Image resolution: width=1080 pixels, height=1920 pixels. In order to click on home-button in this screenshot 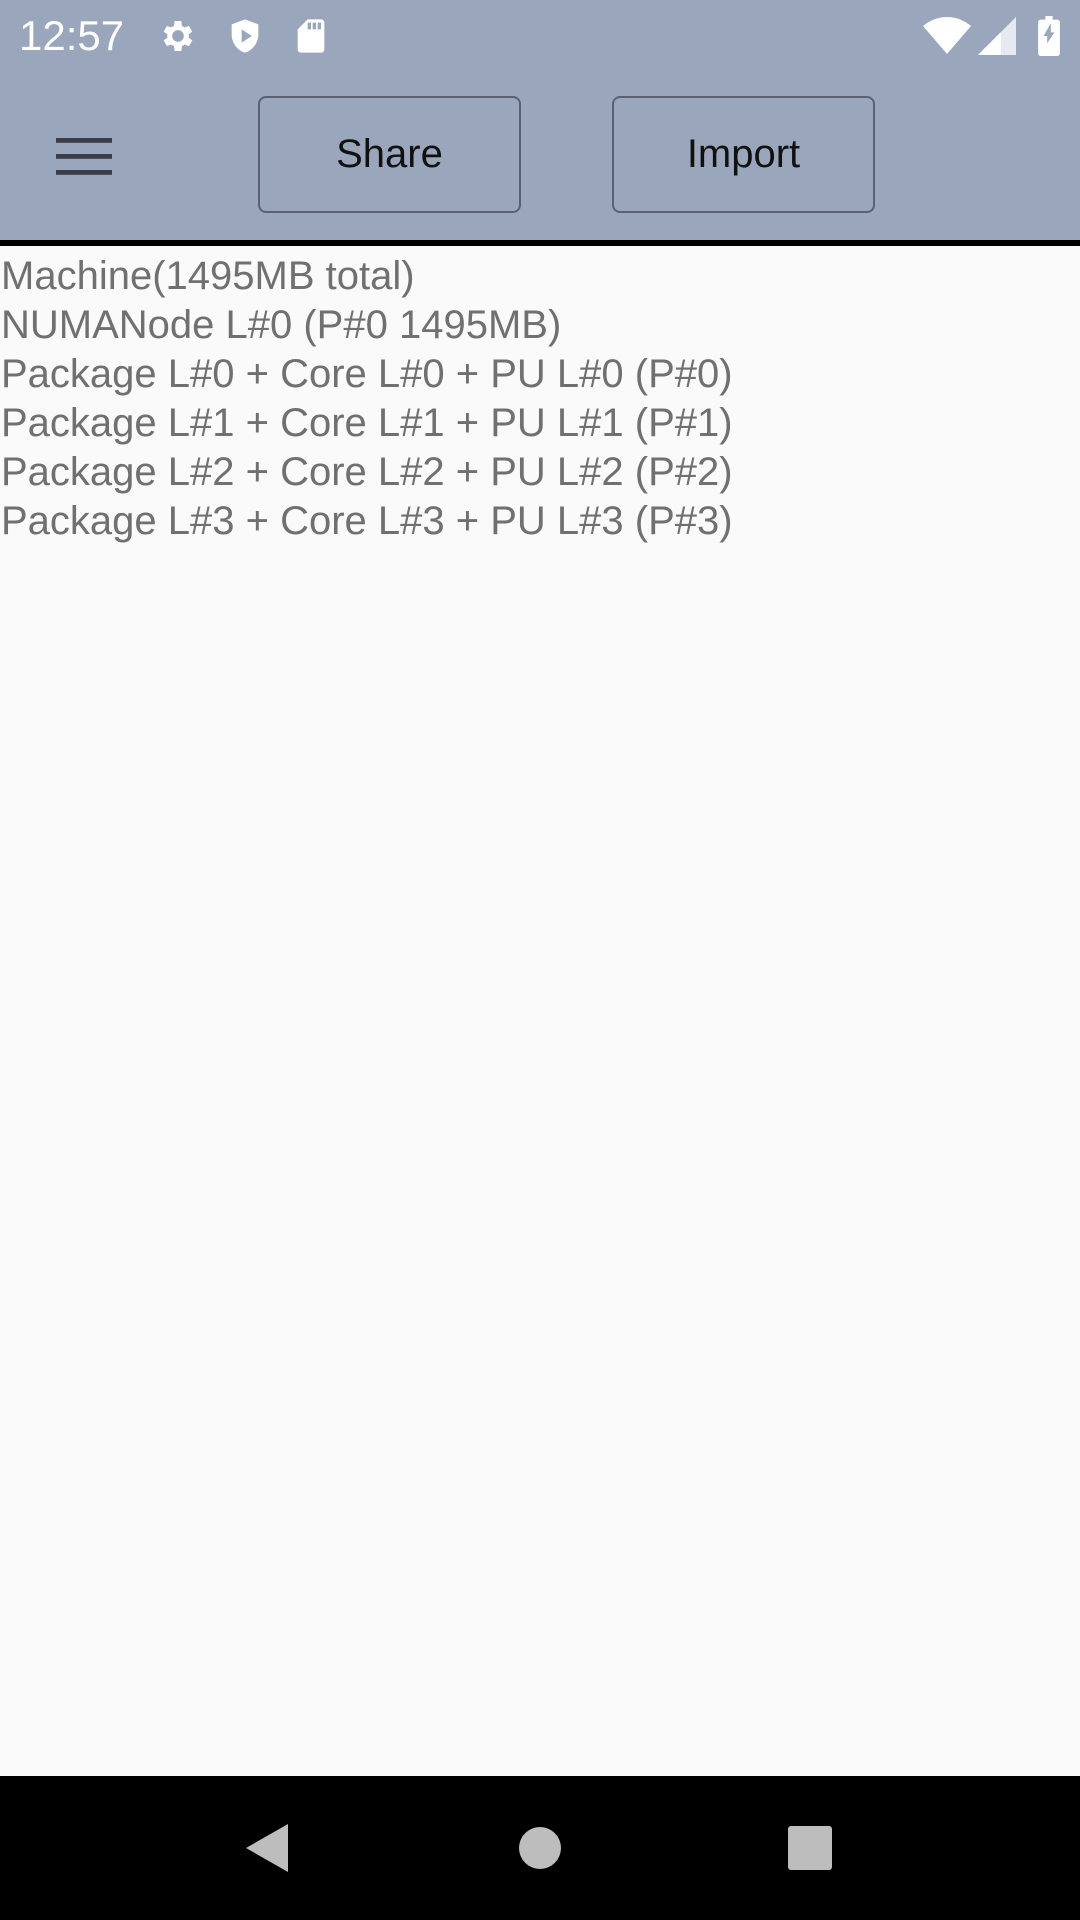, I will do `click(540, 1848)`.